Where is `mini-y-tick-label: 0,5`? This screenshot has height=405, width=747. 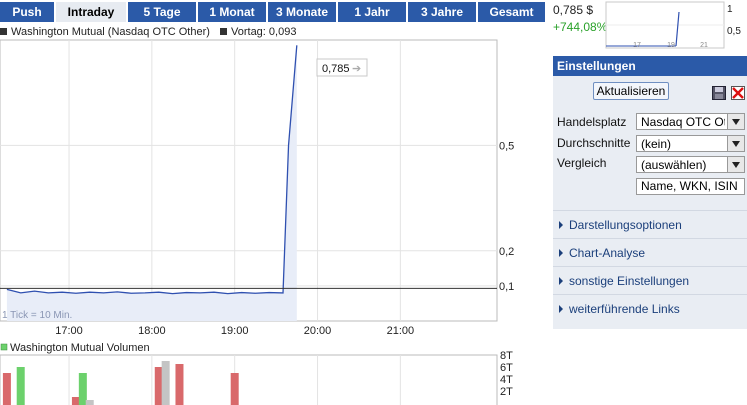
mini-y-tick-label: 0,5 is located at coordinates (734, 31).